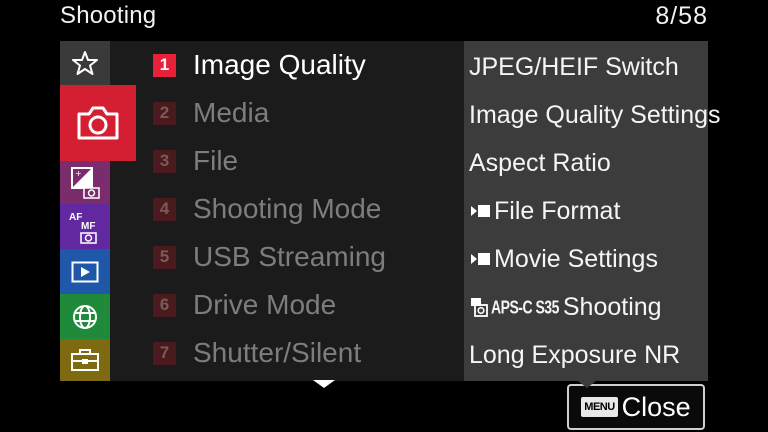  I want to click on setting-image-quality-settings: Image Quality Settings, so click(595, 115).